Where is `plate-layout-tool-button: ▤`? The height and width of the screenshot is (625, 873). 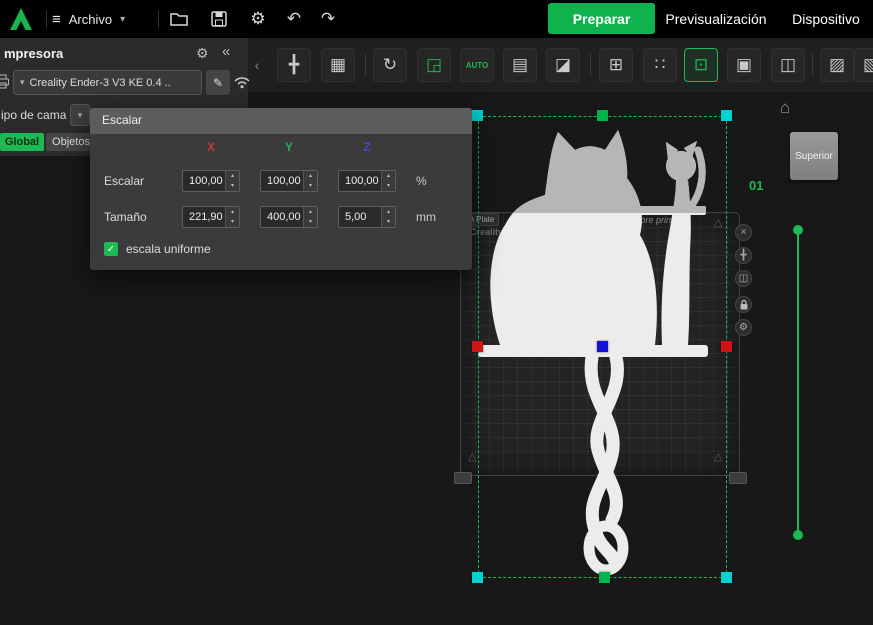 plate-layout-tool-button: ▤ is located at coordinates (520, 65).